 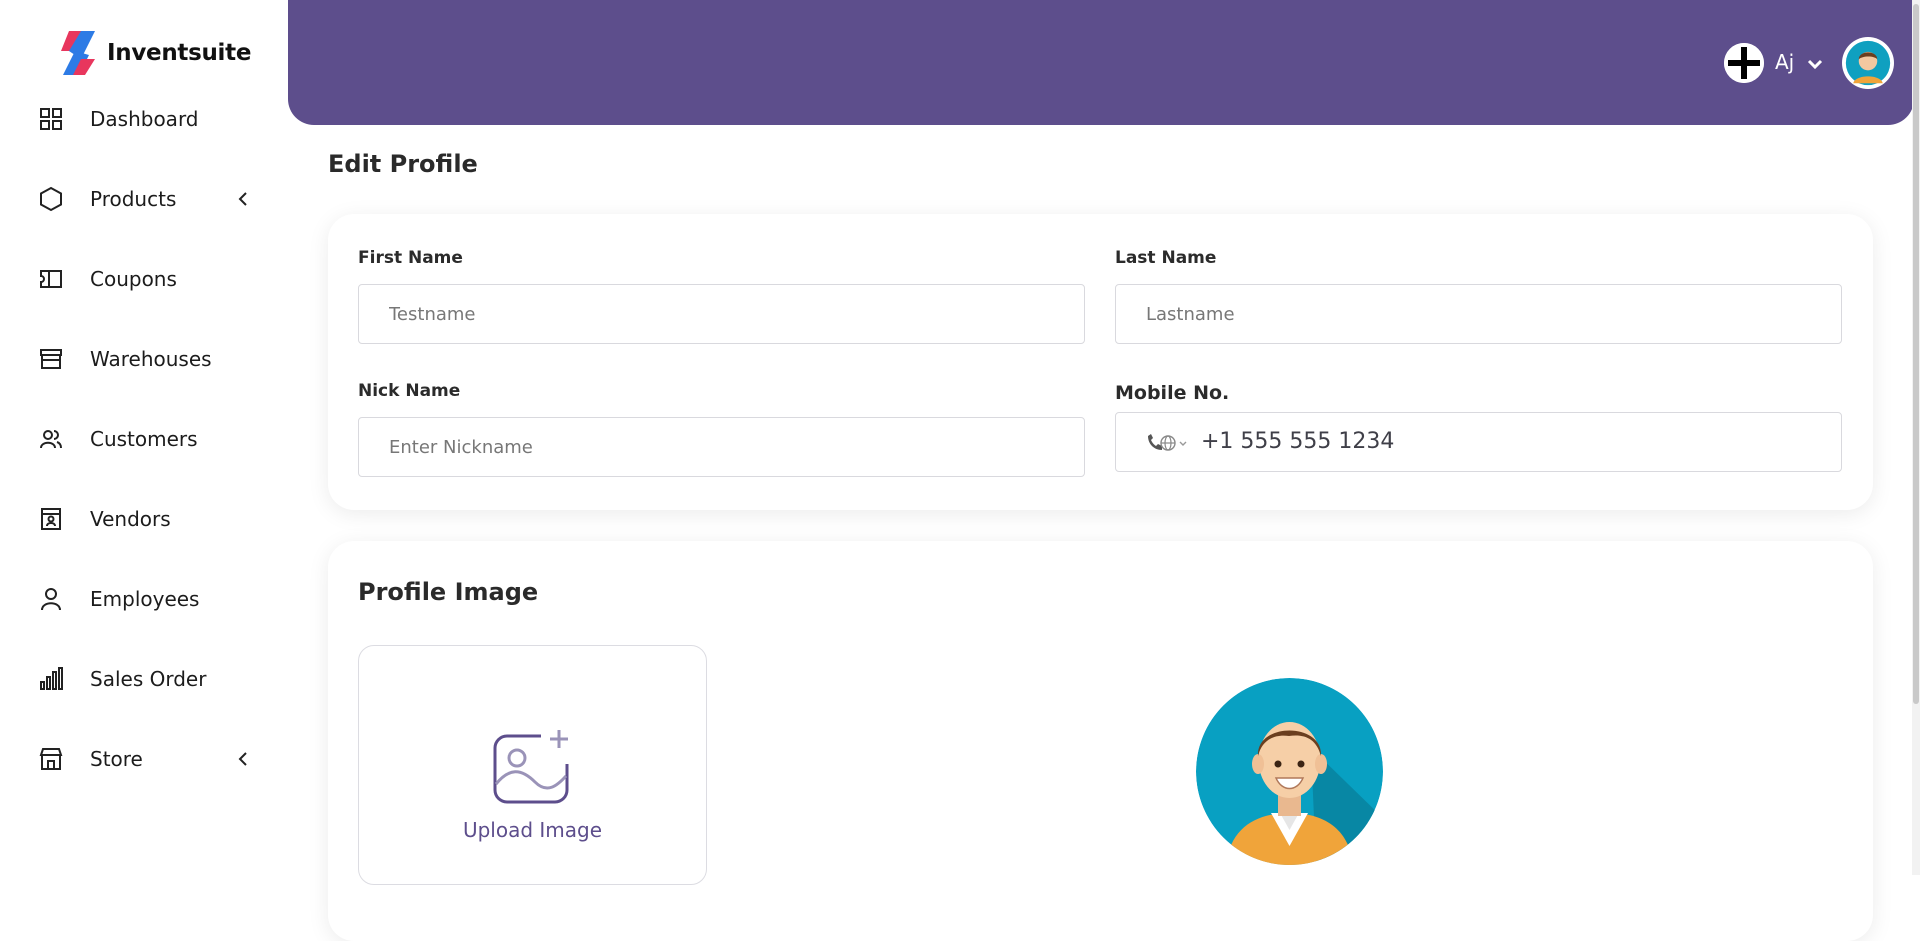 I want to click on customers-icon, so click(x=51, y=439).